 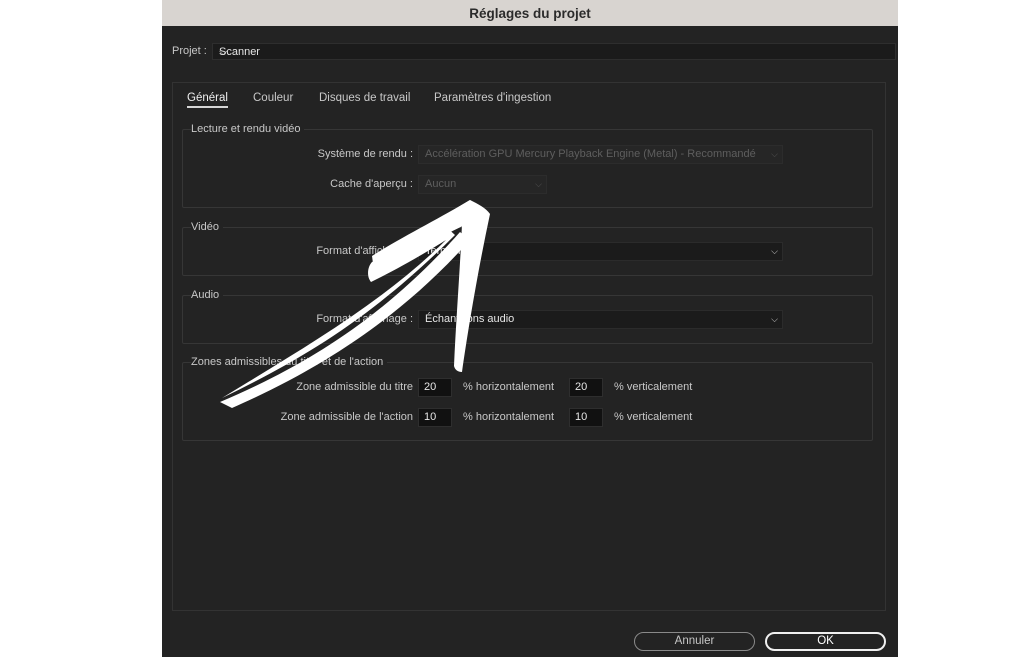 I want to click on video-group: Vidéo Format d'affichage : Temporel ⌵, so click(x=527, y=248).